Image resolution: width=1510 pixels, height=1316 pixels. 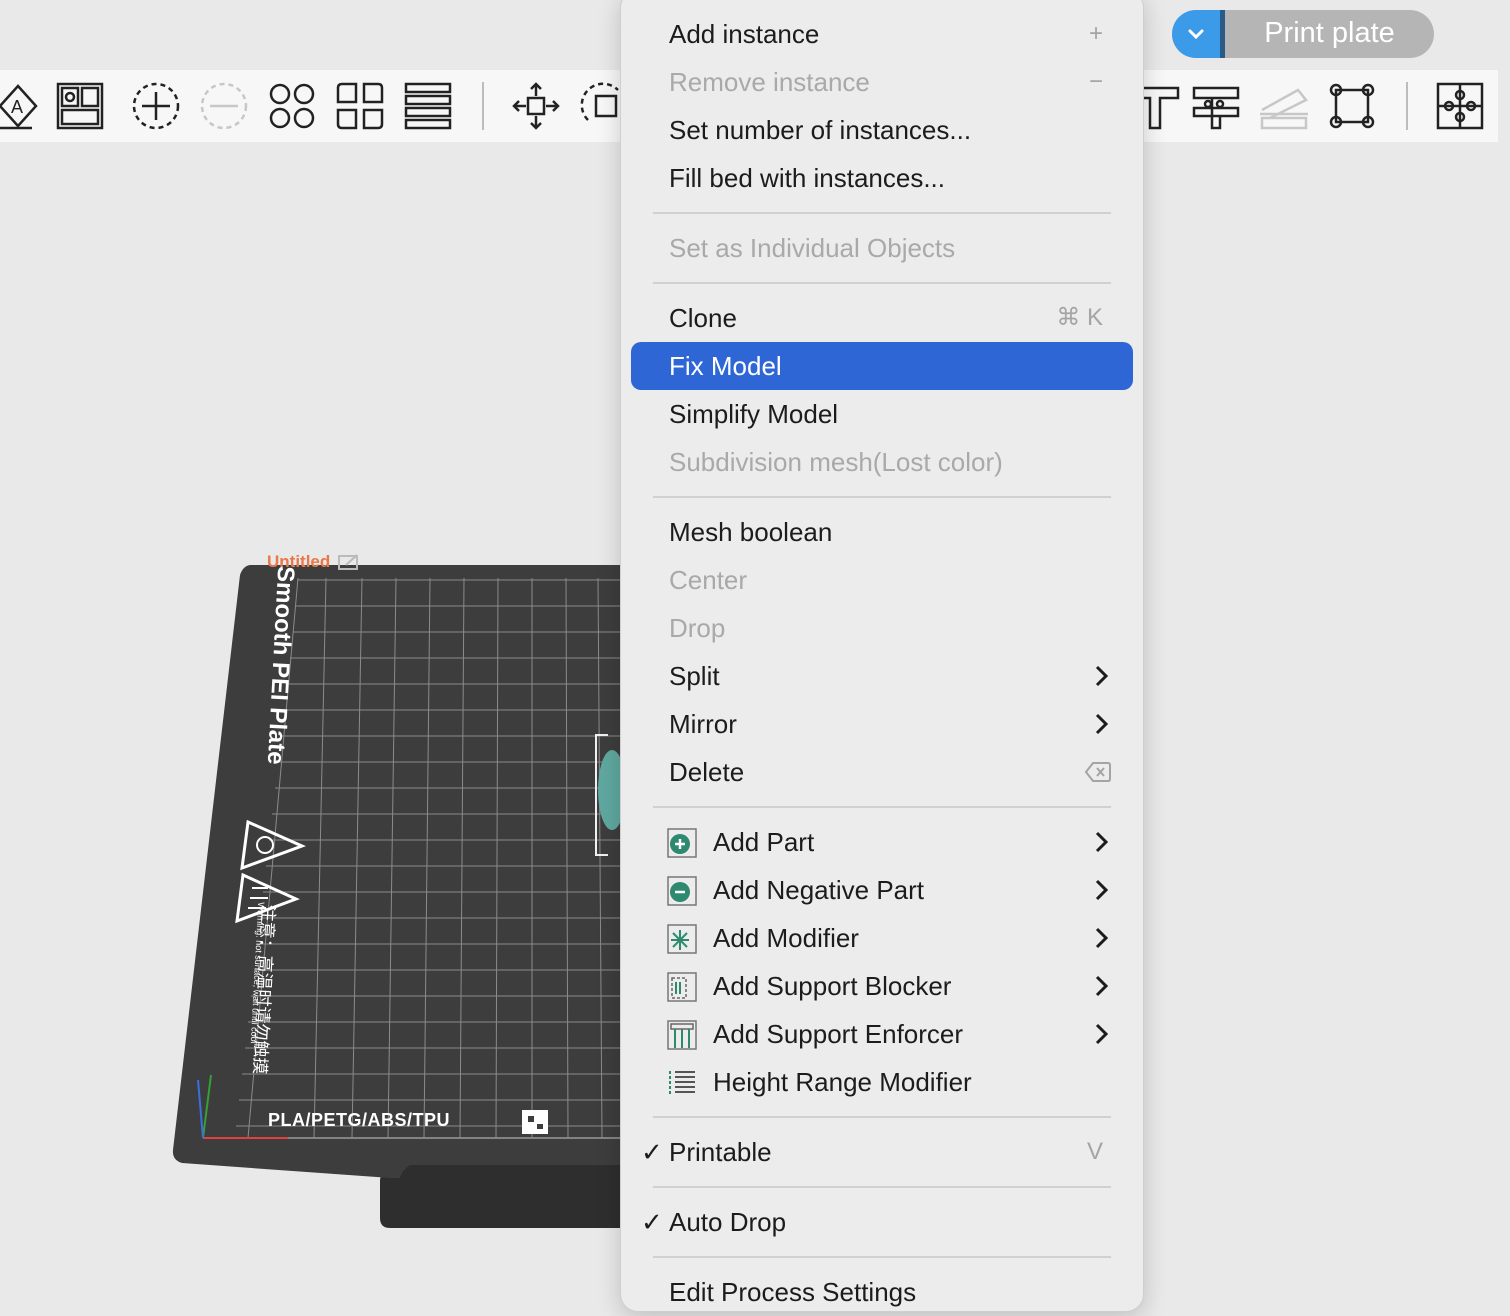 I want to click on menu-auto-drop: ✓ Auto Drop, so click(x=882, y=1222).